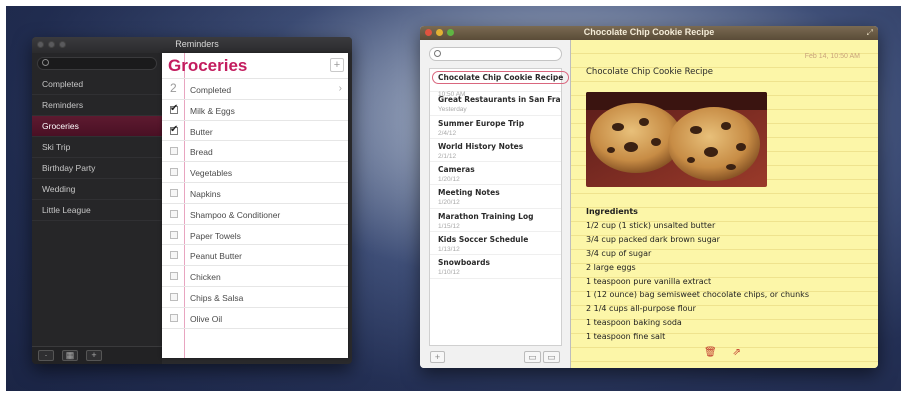 Image resolution: width=907 pixels, height=397 pixels. What do you see at coordinates (255, 89) in the screenshot?
I see `completed-row: 2 Completed ›` at bounding box center [255, 89].